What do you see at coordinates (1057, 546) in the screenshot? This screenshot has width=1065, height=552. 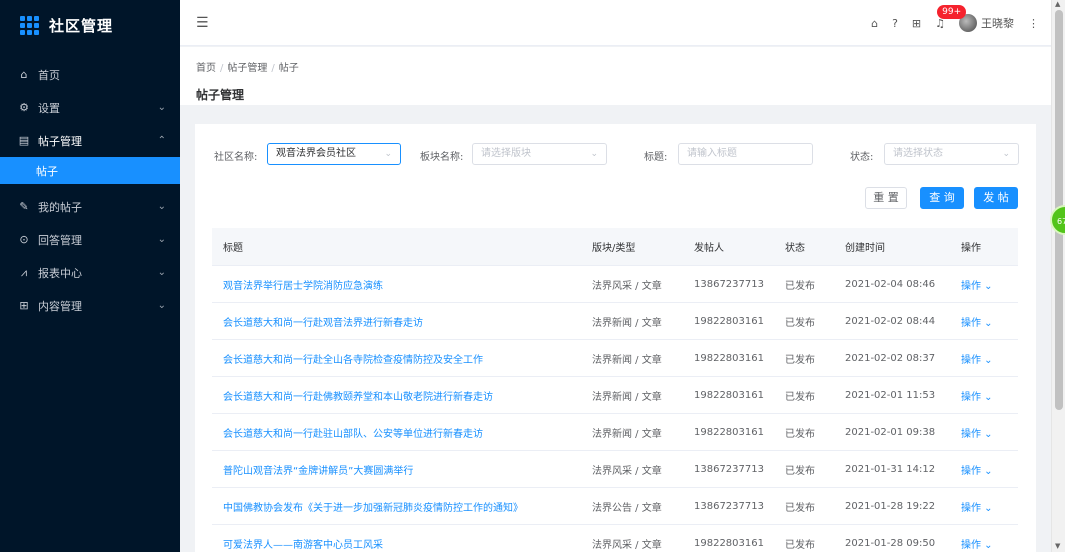 I see `scroll-down-icon: ▼` at bounding box center [1057, 546].